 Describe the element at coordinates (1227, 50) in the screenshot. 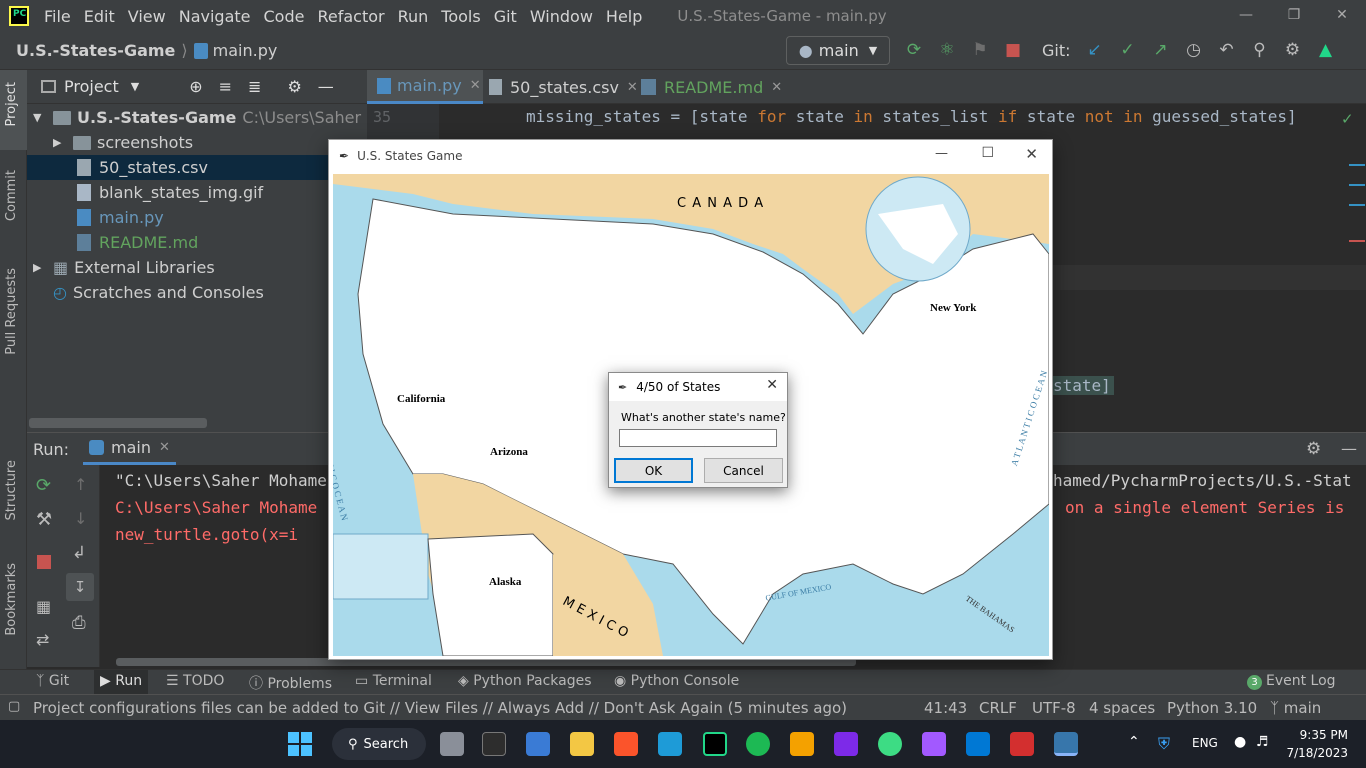

I see `rollback-icon: ↶` at that location.